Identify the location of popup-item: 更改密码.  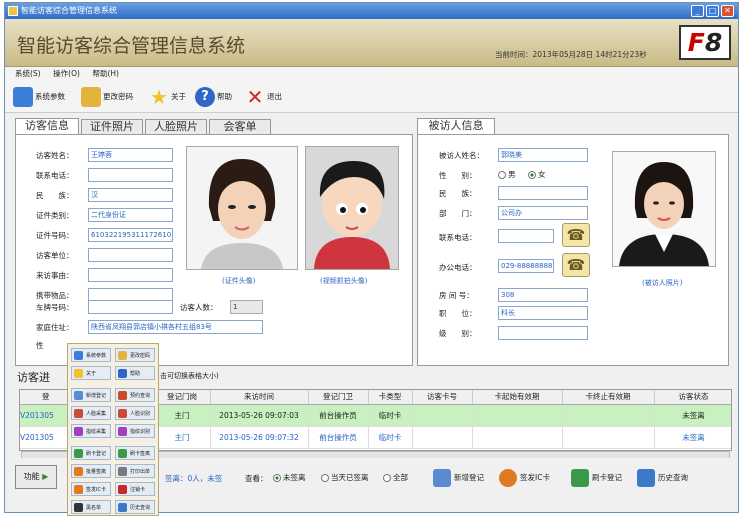
(135, 355).